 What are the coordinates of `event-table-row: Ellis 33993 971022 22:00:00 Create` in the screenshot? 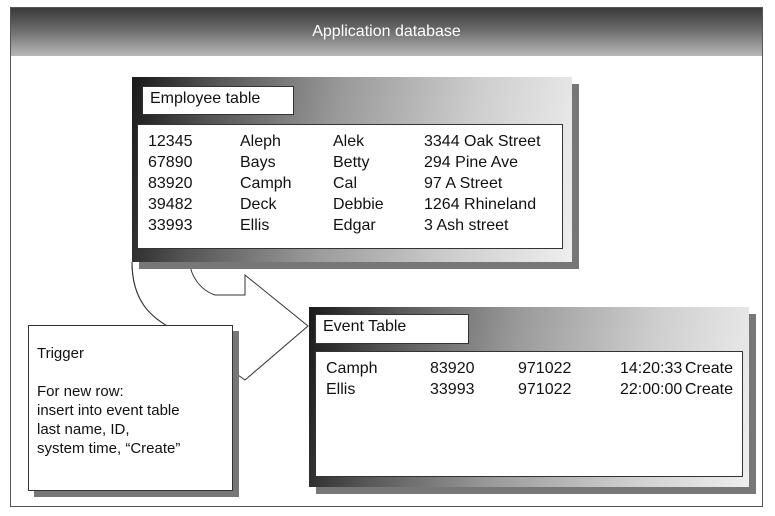 It's located at (529, 389).